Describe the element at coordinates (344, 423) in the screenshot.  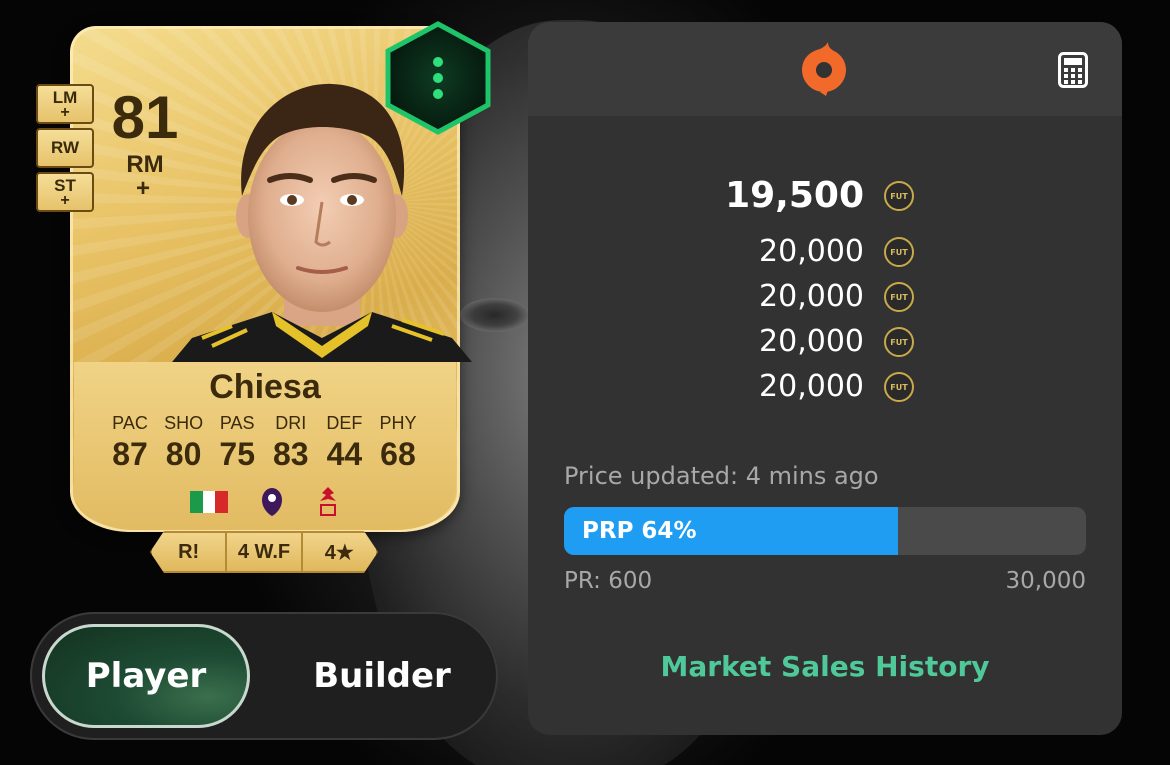
I see `stat-label: DEF` at that location.